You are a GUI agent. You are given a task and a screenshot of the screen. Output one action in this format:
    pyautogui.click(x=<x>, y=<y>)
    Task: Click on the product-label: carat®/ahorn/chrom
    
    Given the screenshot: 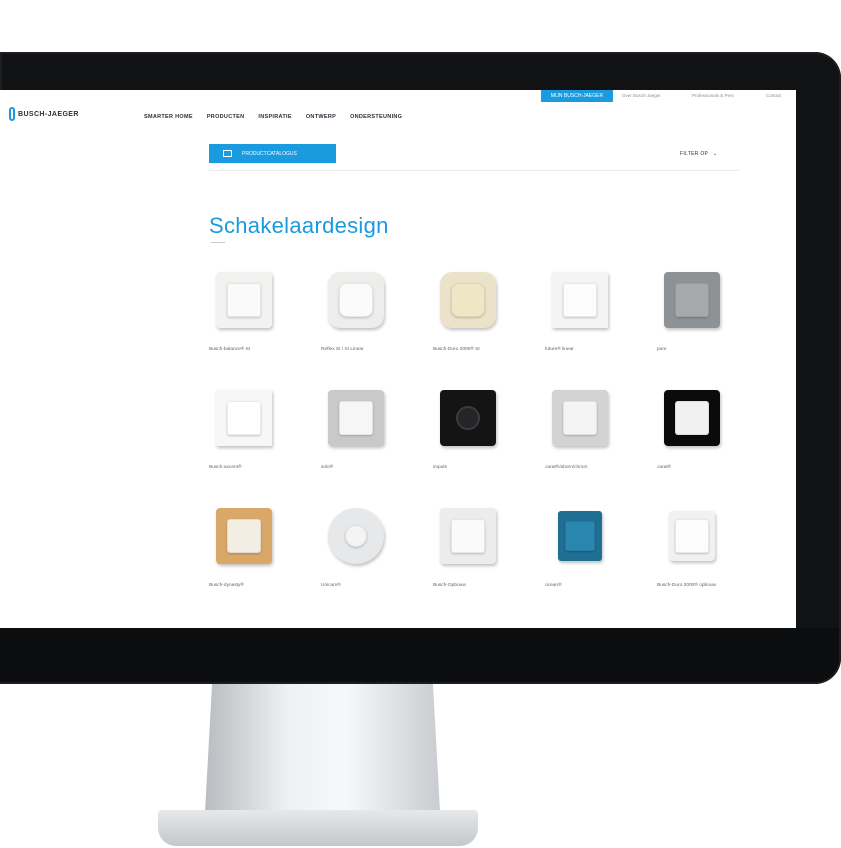 What is the action you would take?
    pyautogui.click(x=585, y=467)
    